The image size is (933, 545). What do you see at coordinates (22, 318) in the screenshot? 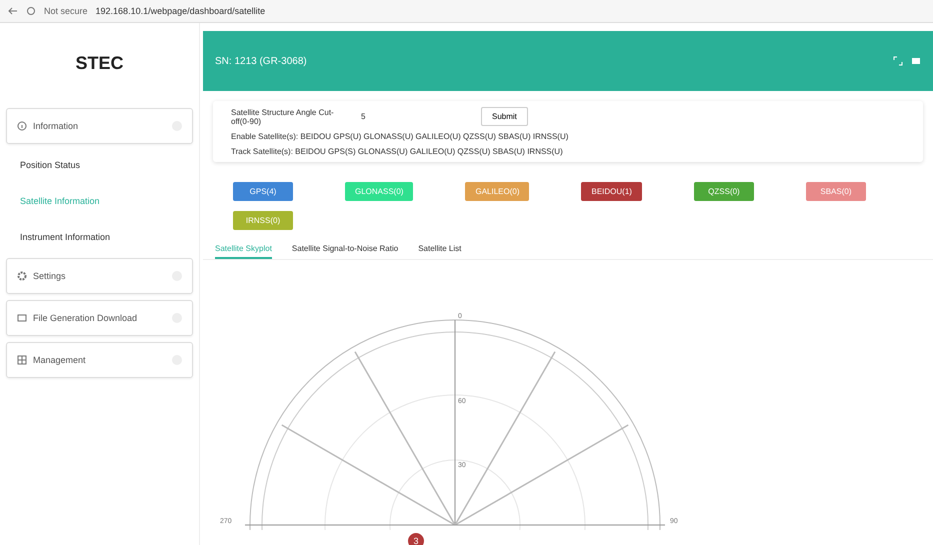
I see `file-icon` at bounding box center [22, 318].